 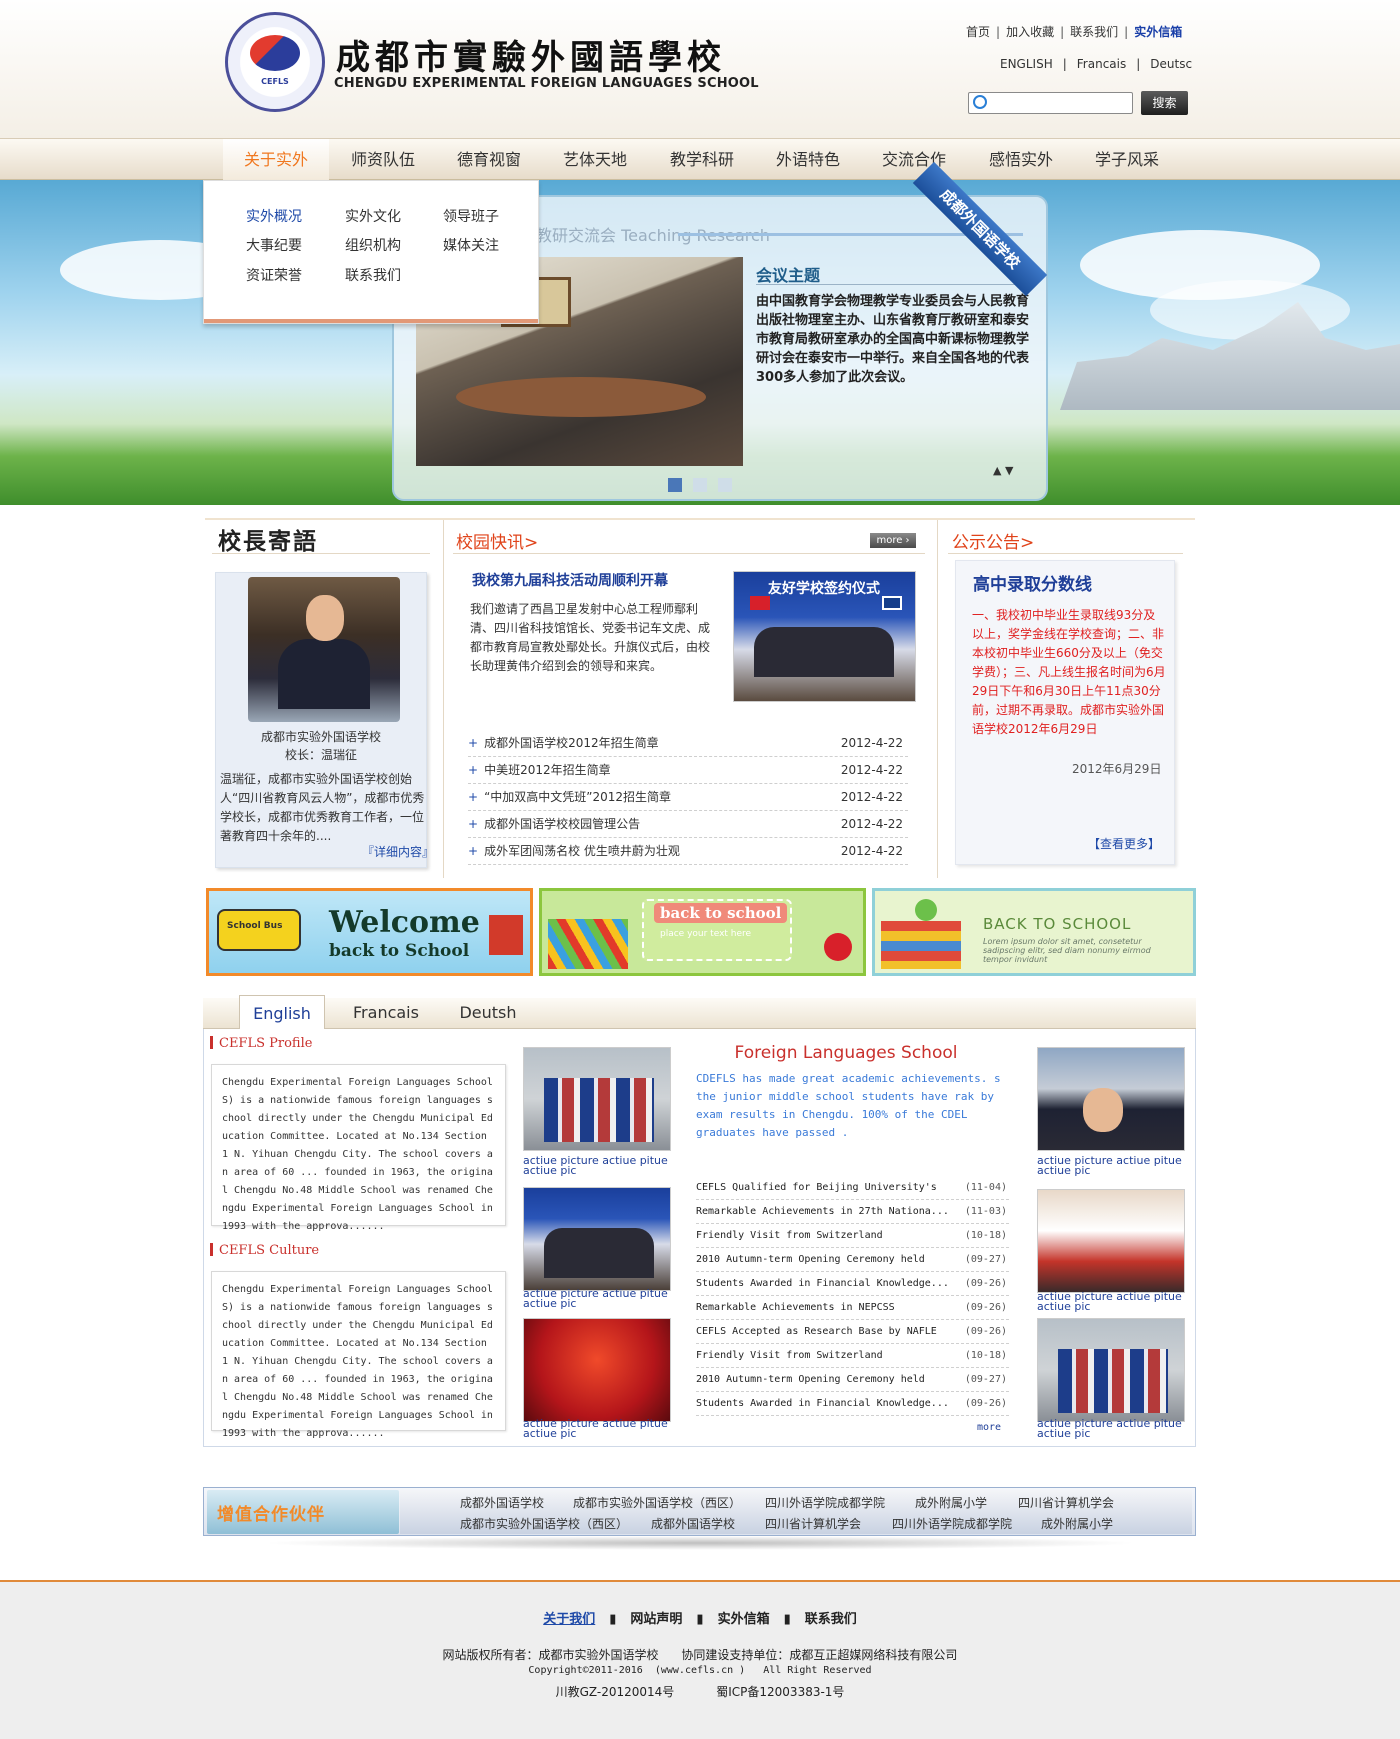 I want to click on news-list-item: + 中美班2012年招生简章 2012-4-22, so click(x=688, y=770).